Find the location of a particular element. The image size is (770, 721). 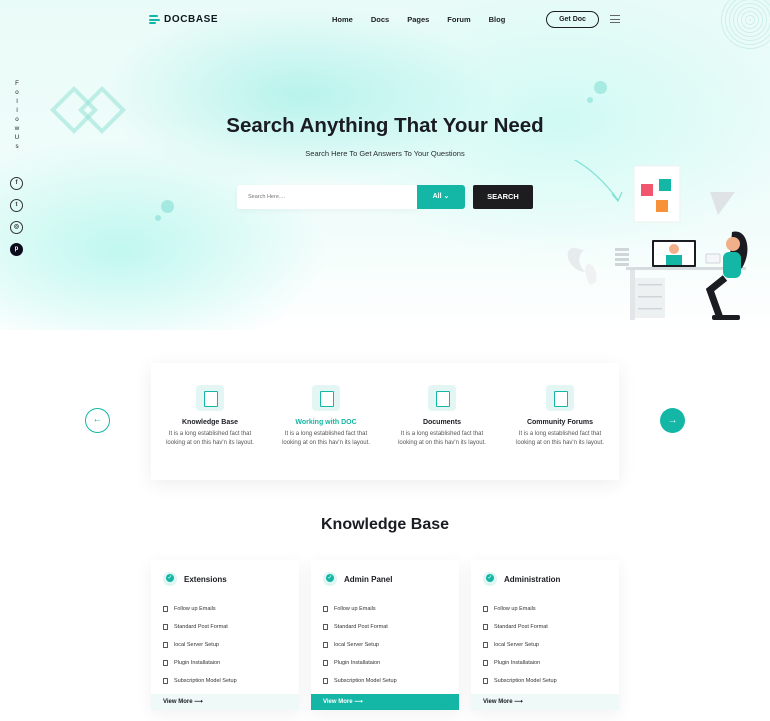

slider-prev-button: ← is located at coordinates (97, 420).